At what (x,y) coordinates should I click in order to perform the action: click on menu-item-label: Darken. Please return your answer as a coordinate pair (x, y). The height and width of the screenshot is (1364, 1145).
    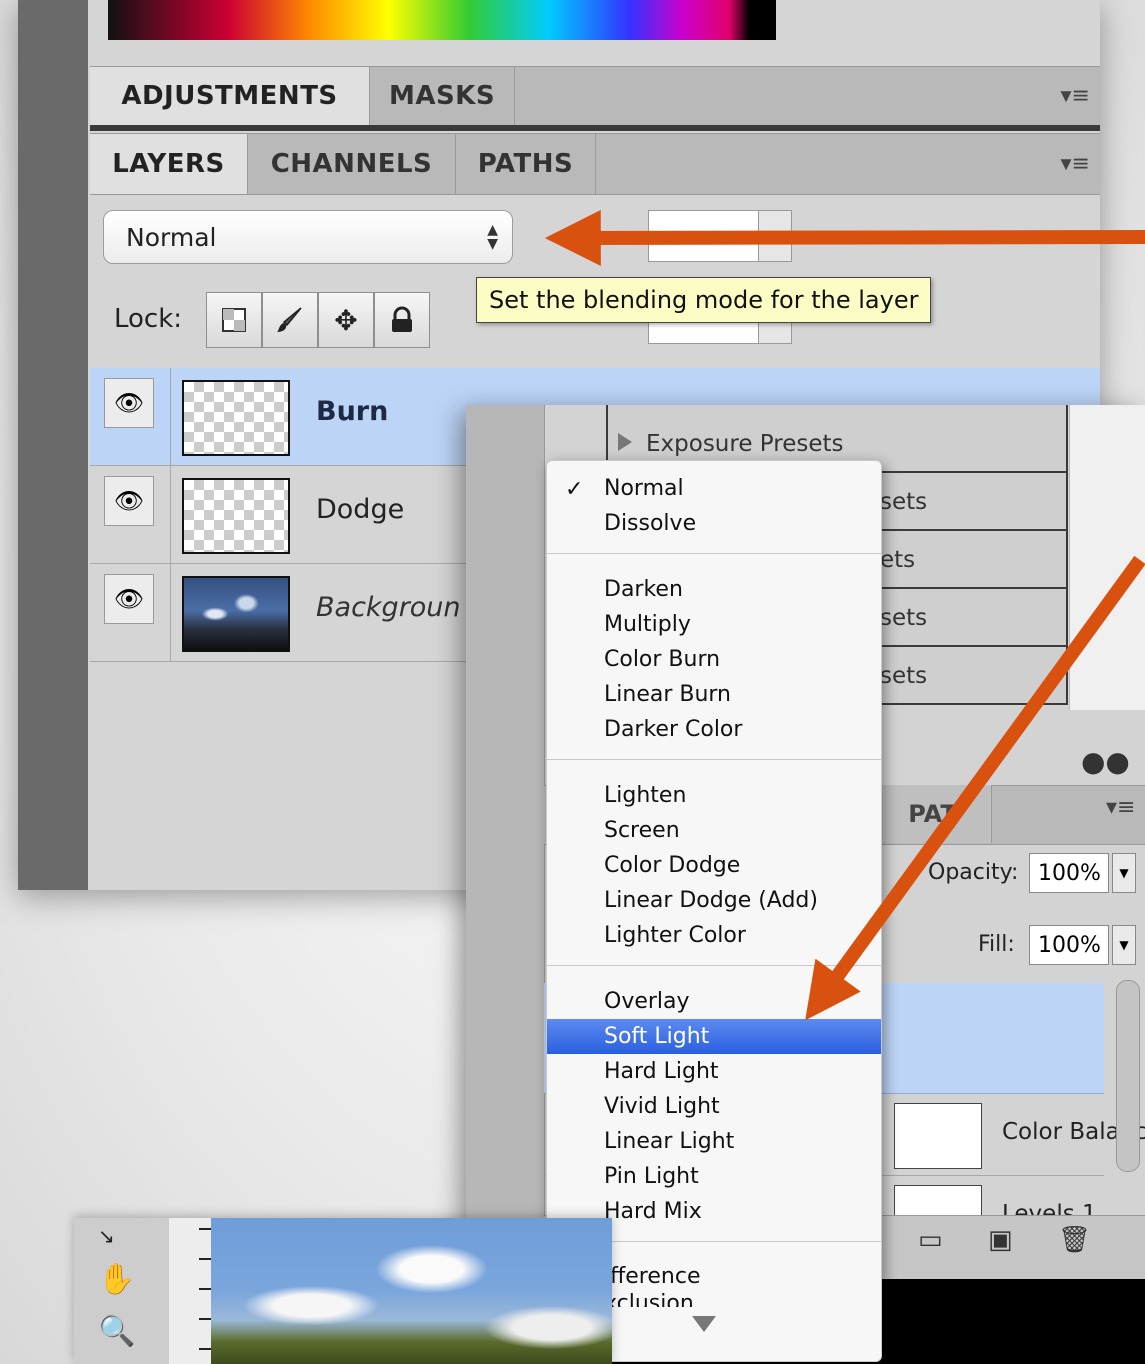
    Looking at the image, I should click on (643, 589).